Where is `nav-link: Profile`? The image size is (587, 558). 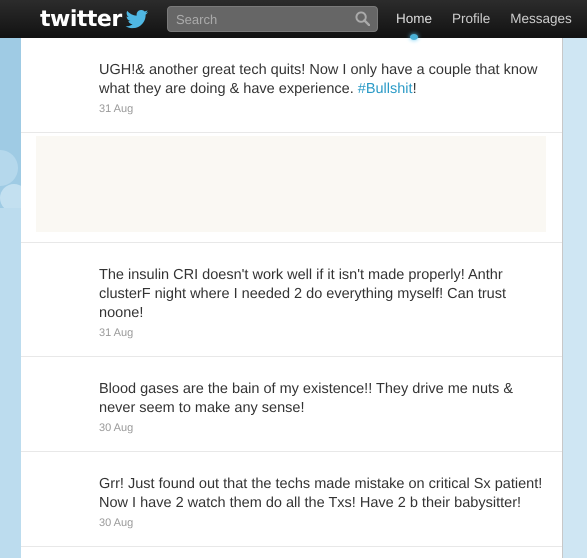
nav-link: Profile is located at coordinates (471, 19).